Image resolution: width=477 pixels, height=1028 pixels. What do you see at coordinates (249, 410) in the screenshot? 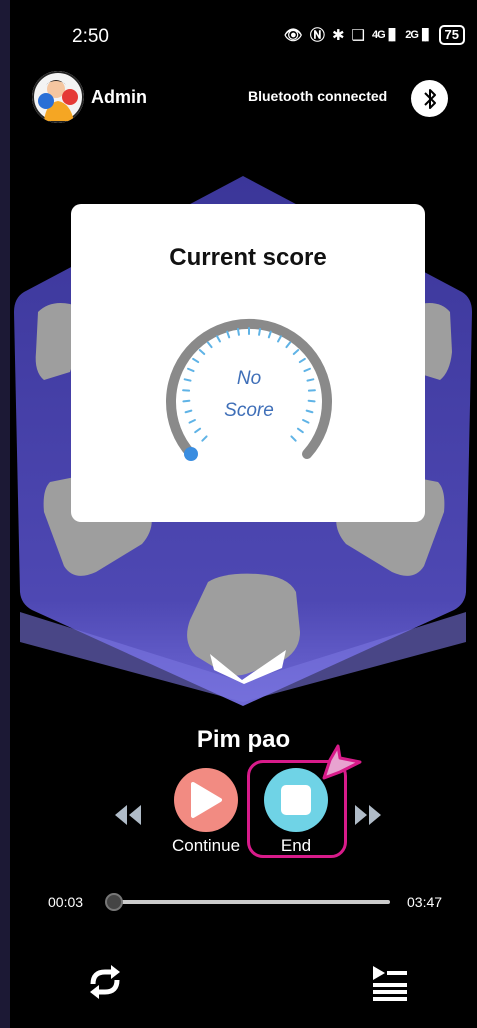
I see `score-line-2: Score` at bounding box center [249, 410].